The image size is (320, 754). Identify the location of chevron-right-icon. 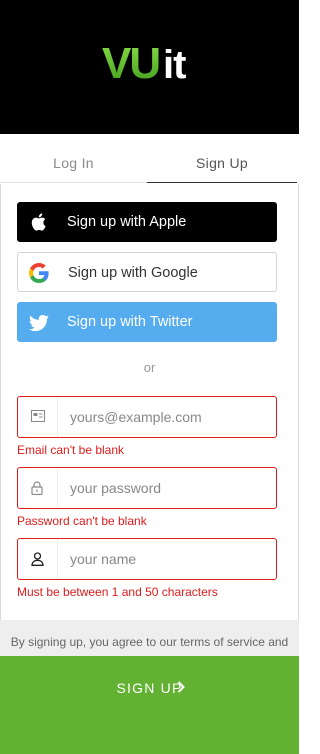
(181, 687).